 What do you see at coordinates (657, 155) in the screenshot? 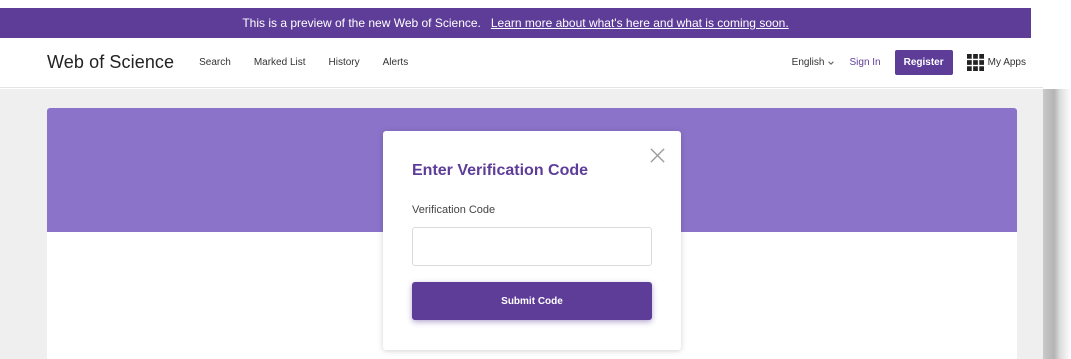
I see `close-icon` at bounding box center [657, 155].